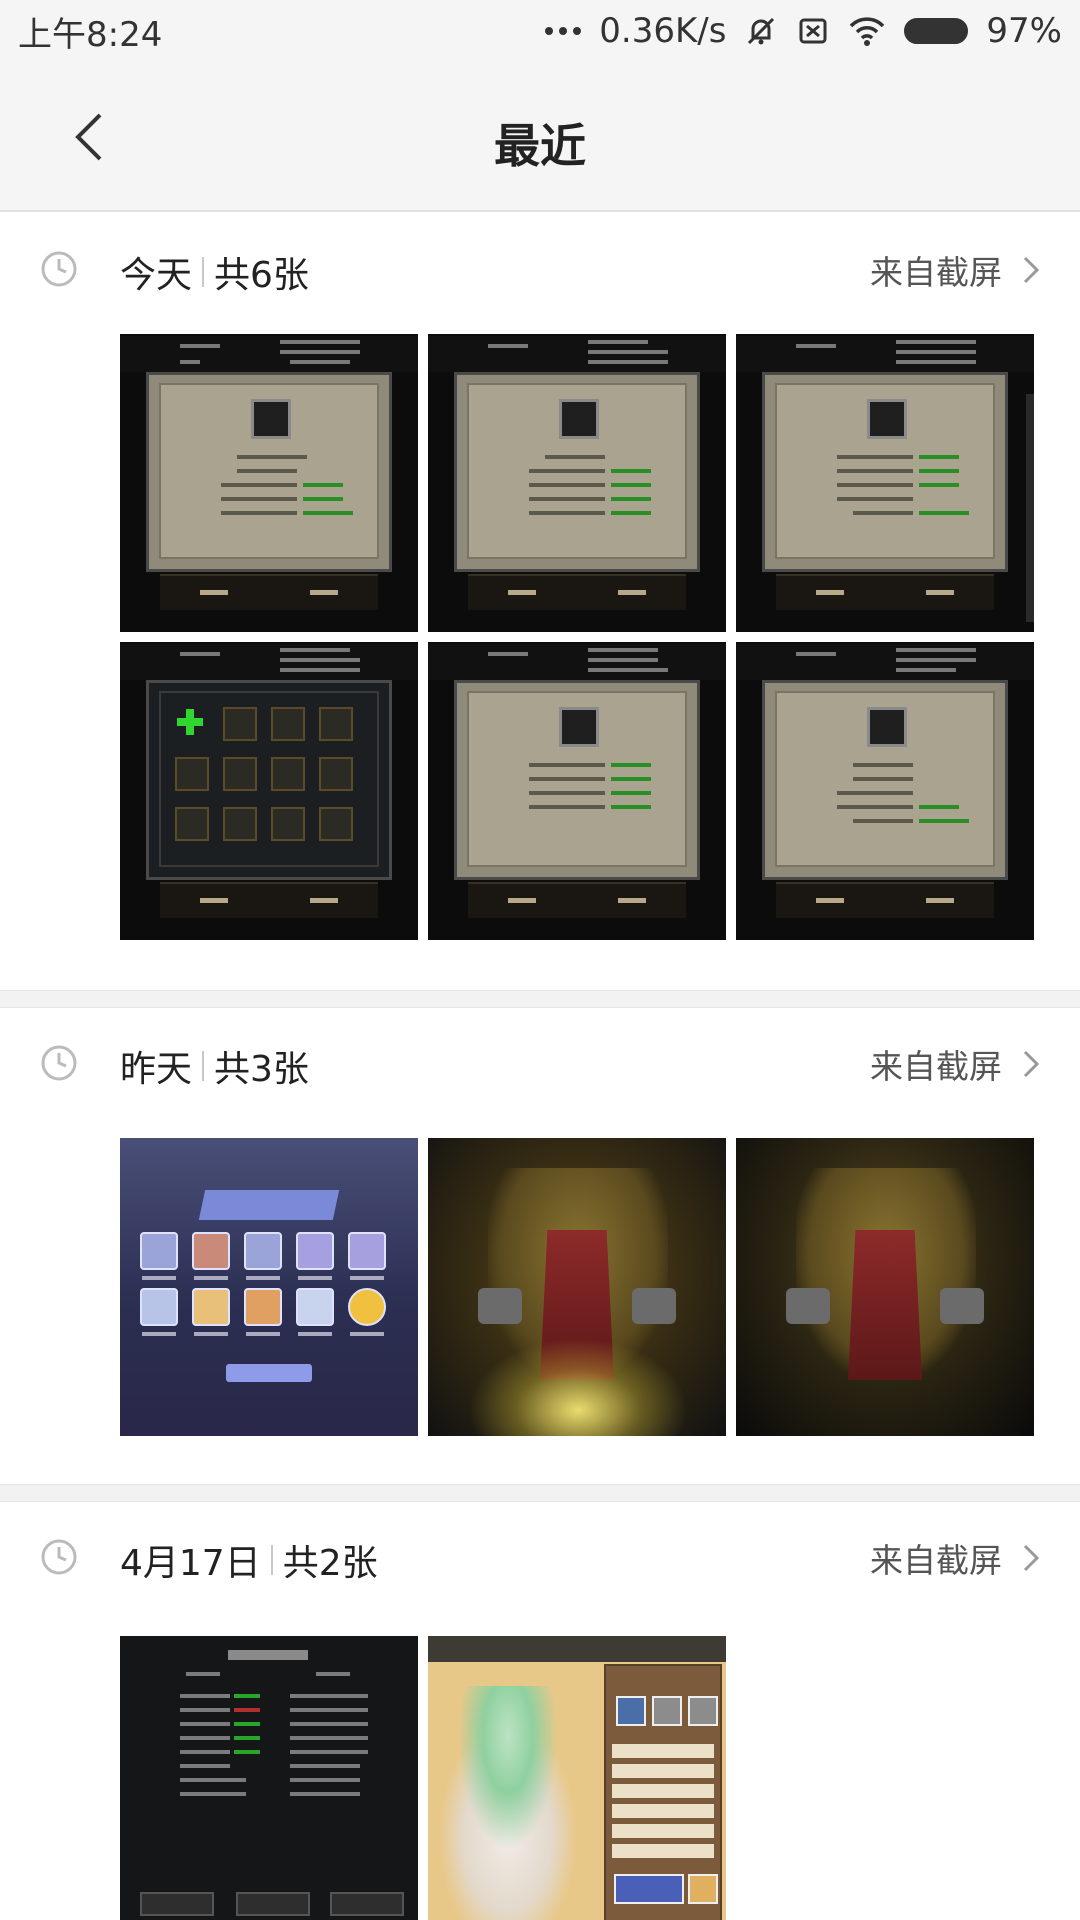 Image resolution: width=1080 pixels, height=1920 pixels. I want to click on section-title: 今天 共6张, so click(214, 272).